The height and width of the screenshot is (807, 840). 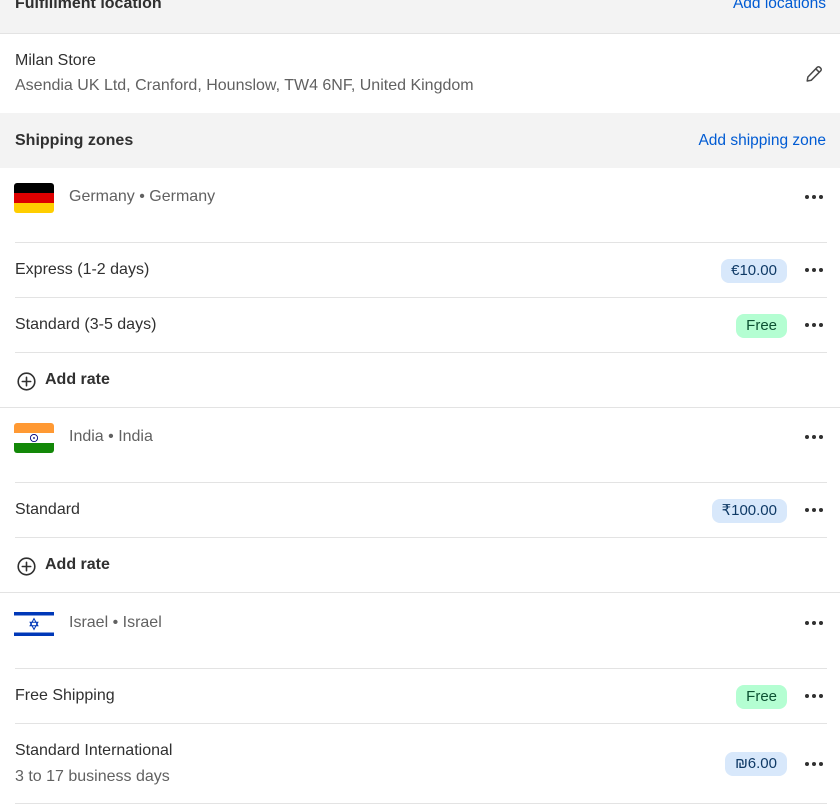 I want to click on rate-name: Express (1-2 days), so click(x=82, y=269).